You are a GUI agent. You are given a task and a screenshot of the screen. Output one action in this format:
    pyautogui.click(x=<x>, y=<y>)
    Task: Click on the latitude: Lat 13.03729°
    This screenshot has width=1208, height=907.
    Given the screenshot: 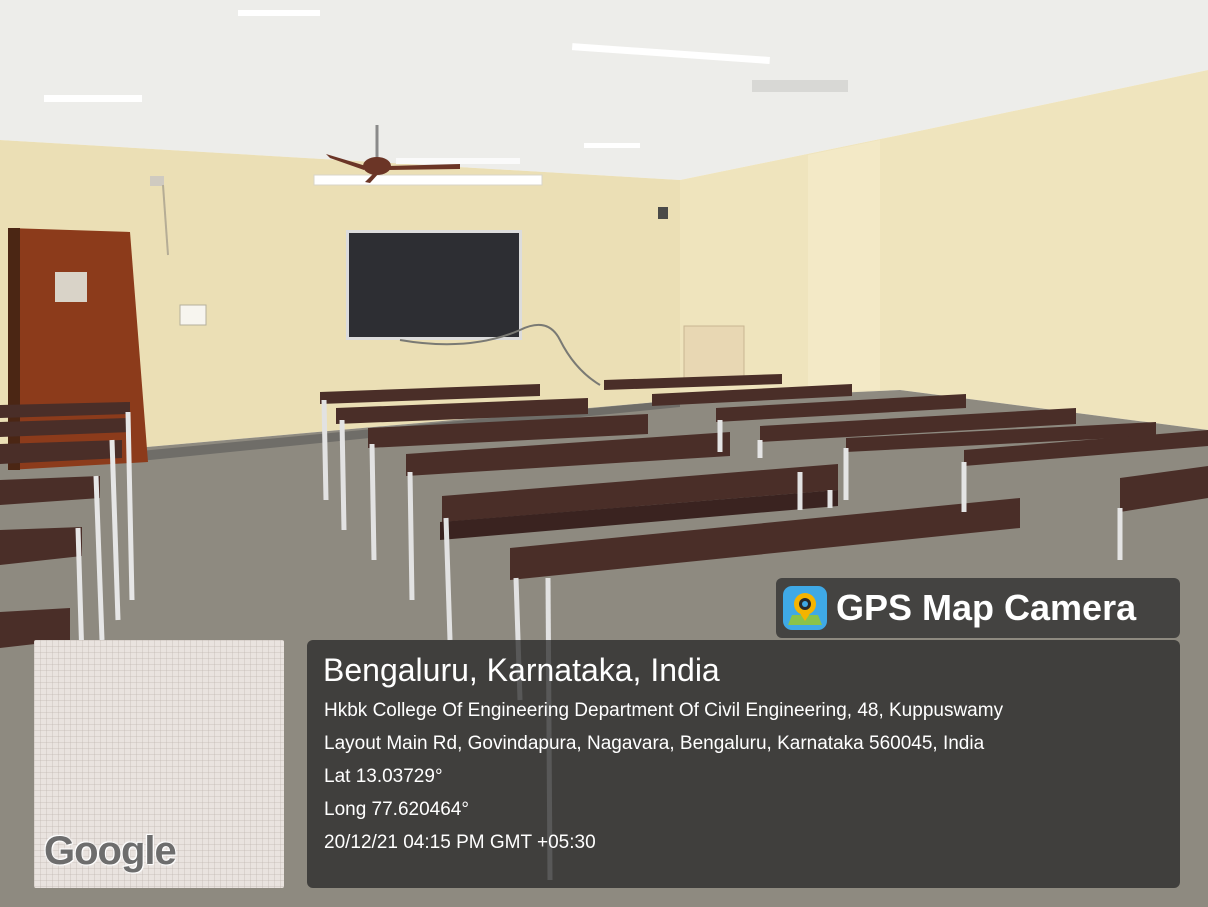 What is the action you would take?
    pyautogui.click(x=383, y=776)
    